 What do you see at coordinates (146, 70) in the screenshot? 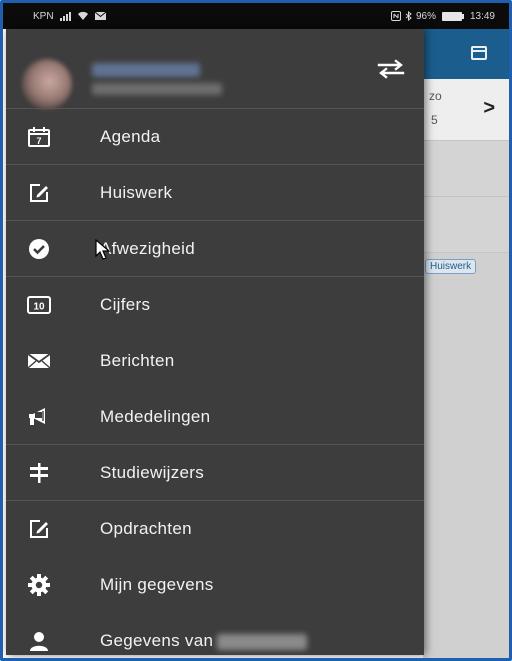
I see `user-name-redacted` at bounding box center [146, 70].